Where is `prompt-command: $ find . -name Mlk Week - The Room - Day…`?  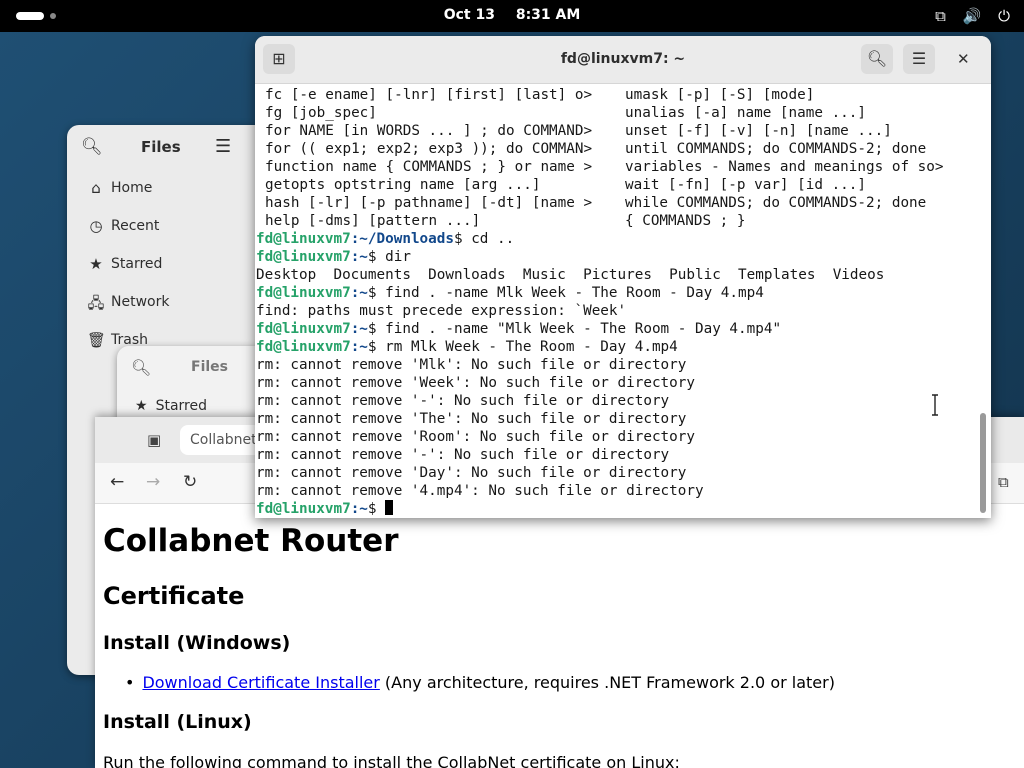 prompt-command: $ find . -name Mlk Week - The Room - Day… is located at coordinates (565, 293).